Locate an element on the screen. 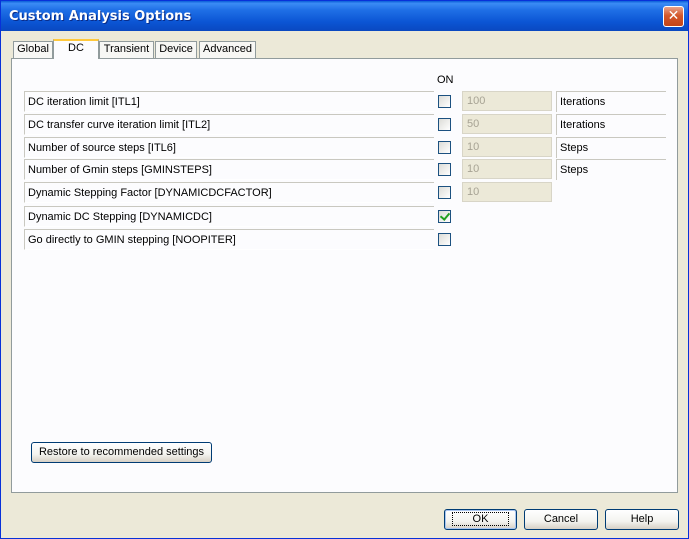 The width and height of the screenshot is (689, 539). option-label-gminsteps: Number of Gmin steps [GMINSTEPS] is located at coordinates (229, 169).